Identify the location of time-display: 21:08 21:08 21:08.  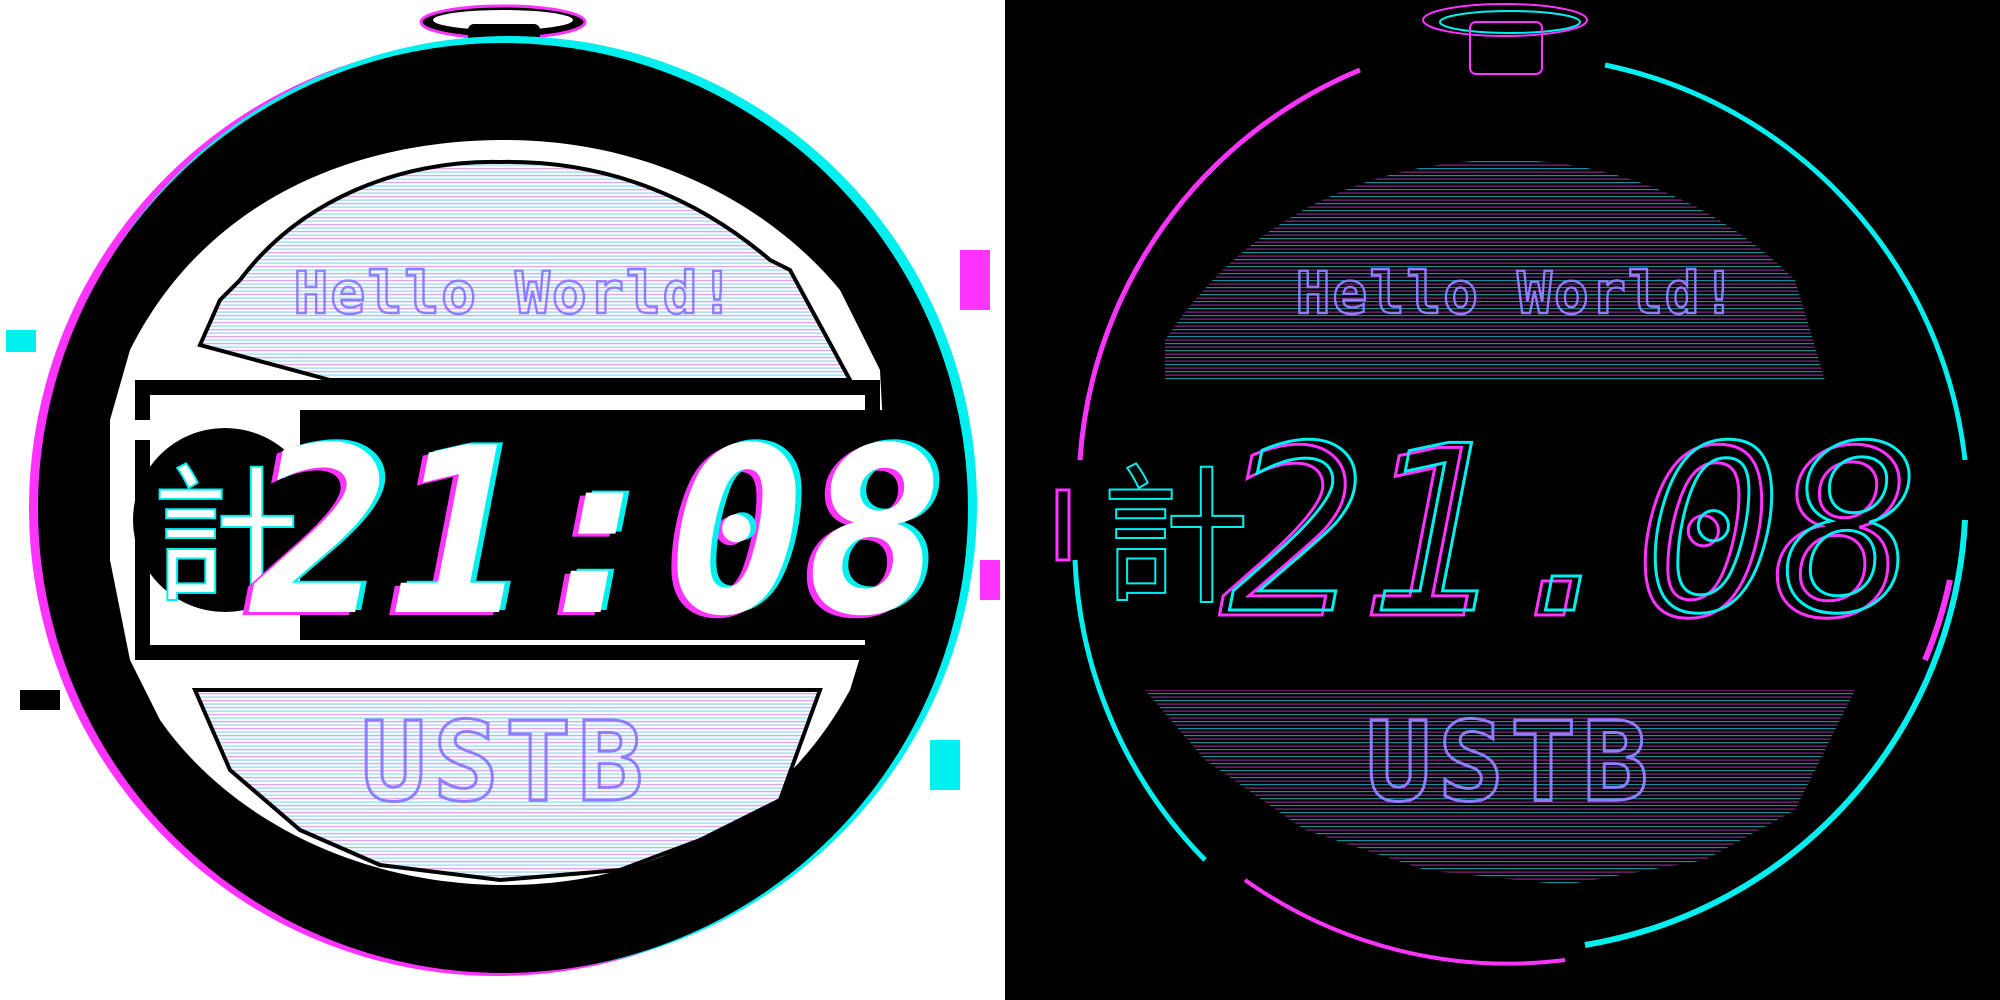
(596, 534).